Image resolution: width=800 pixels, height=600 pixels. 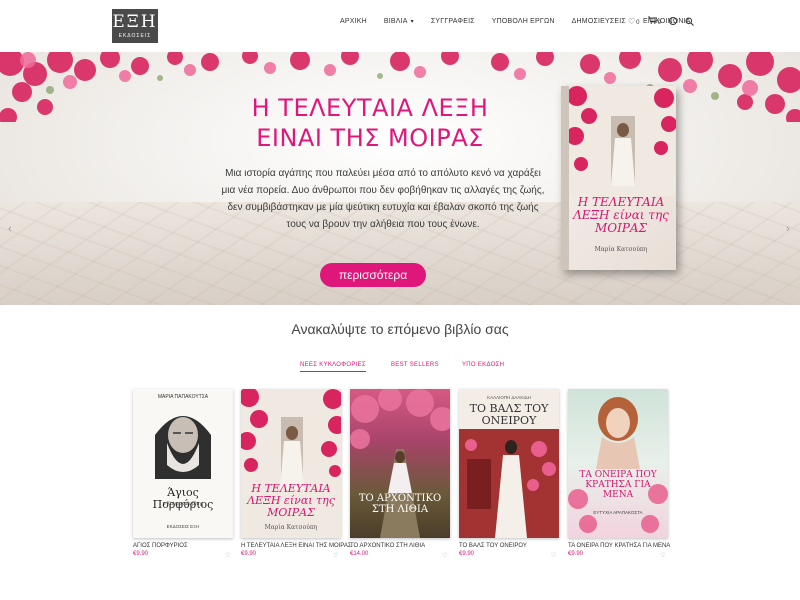 I want to click on product-name: Η ΤΕΛΕΥΤΑΙΑ ΛΕΞΗ ΕΙΝΑΙ ΤΗΣ ΜΟΙΡΑΣ, so click(x=297, y=546).